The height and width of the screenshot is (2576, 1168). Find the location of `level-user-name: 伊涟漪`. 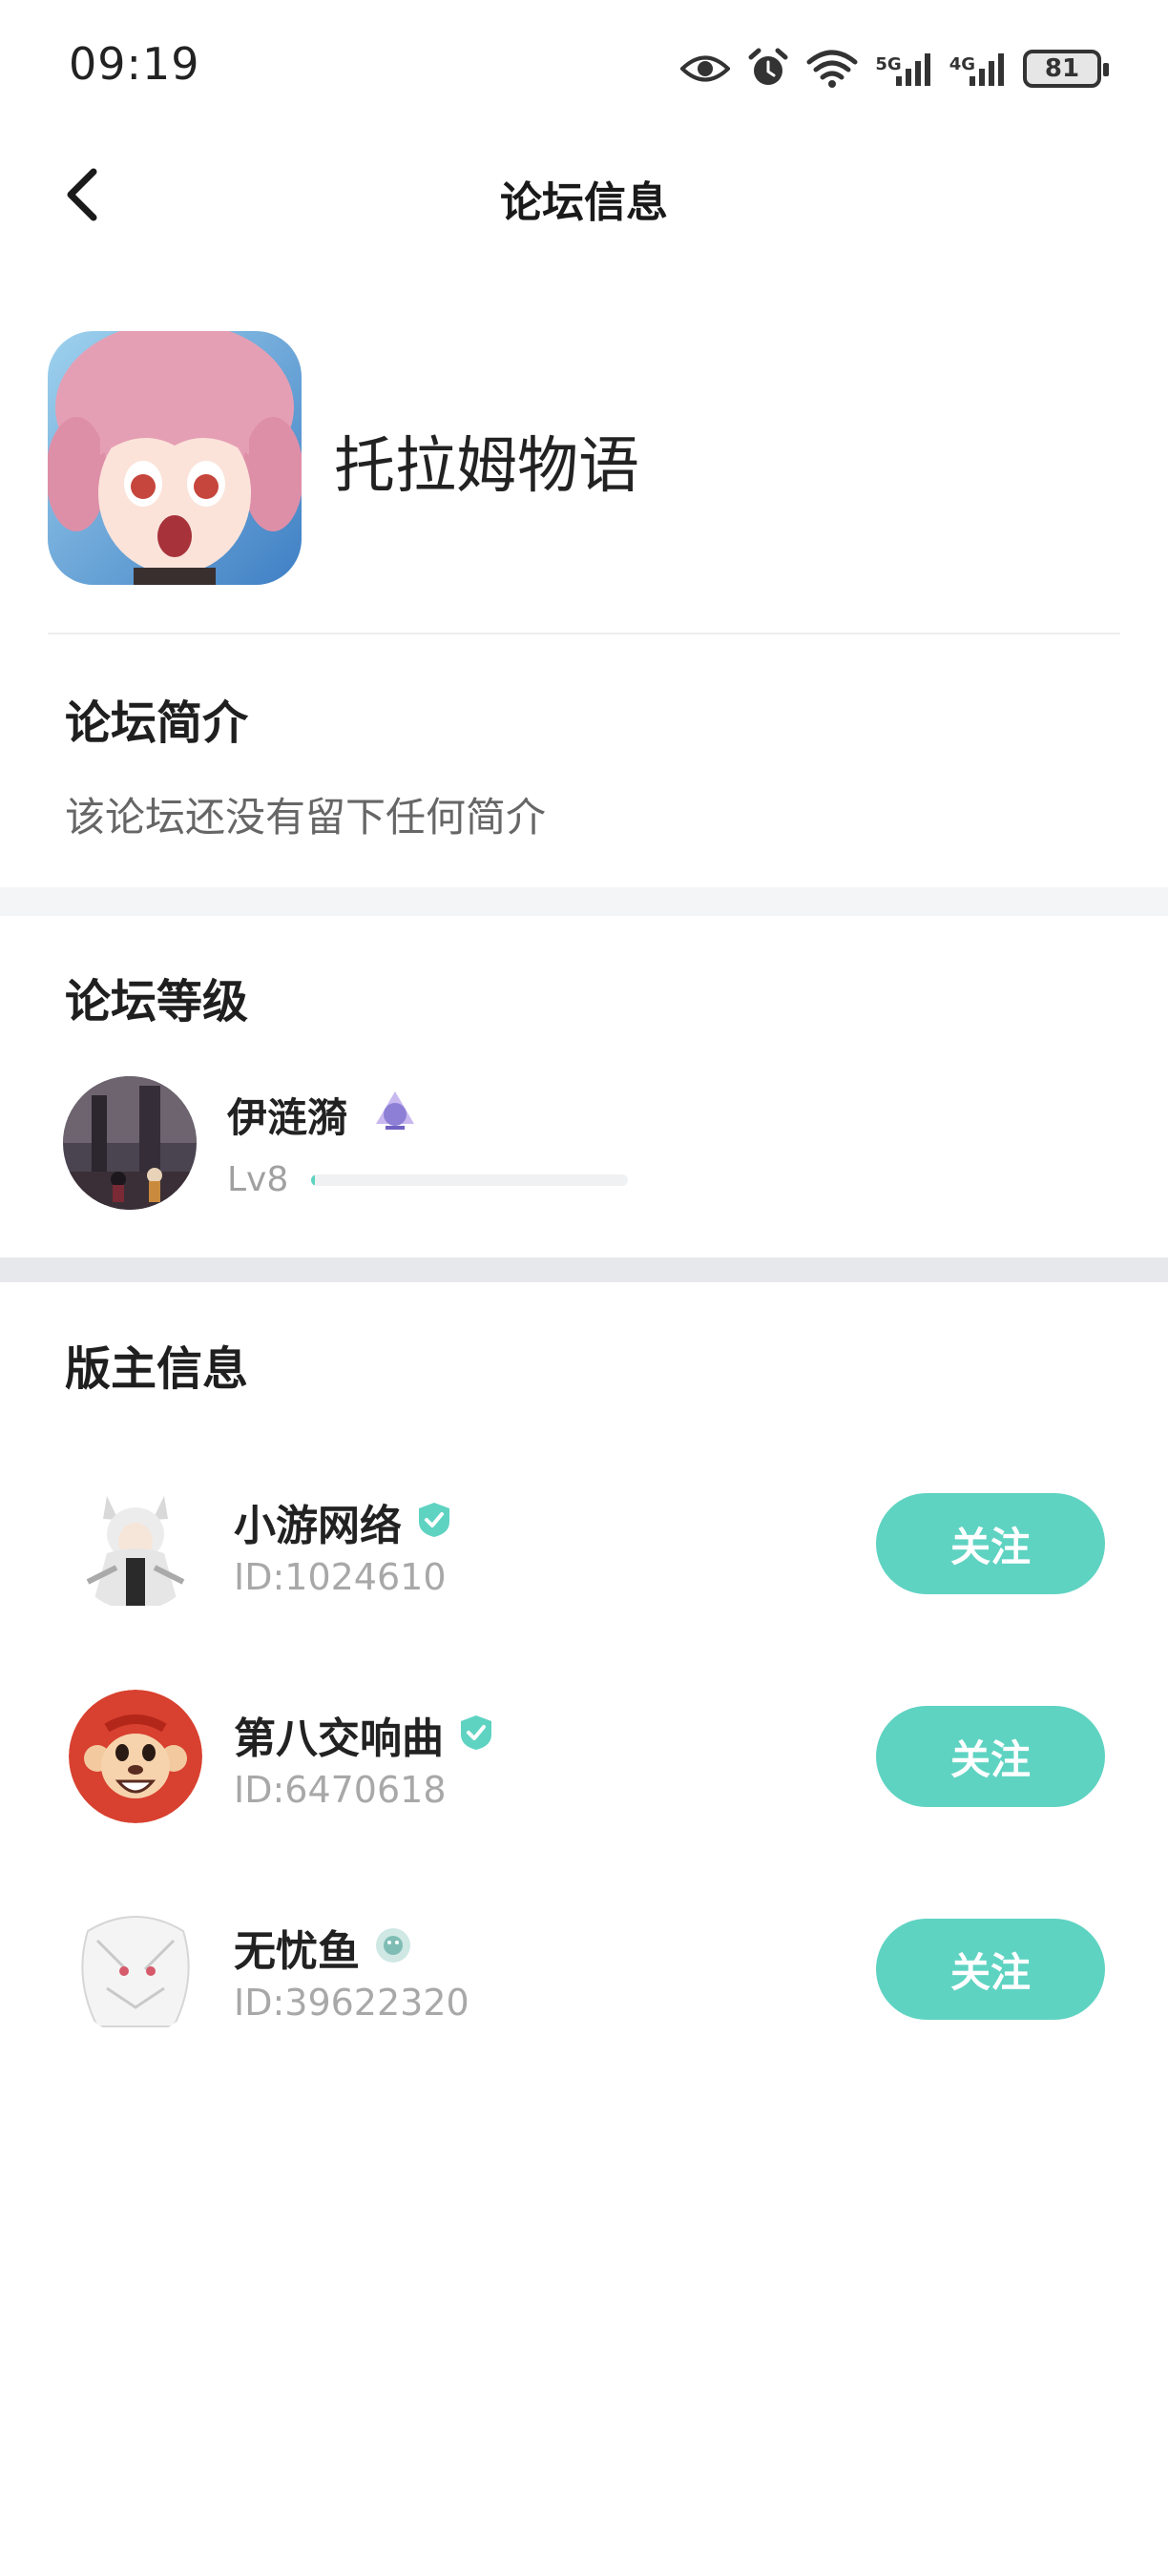

level-user-name: 伊涟漪 is located at coordinates (287, 1117).